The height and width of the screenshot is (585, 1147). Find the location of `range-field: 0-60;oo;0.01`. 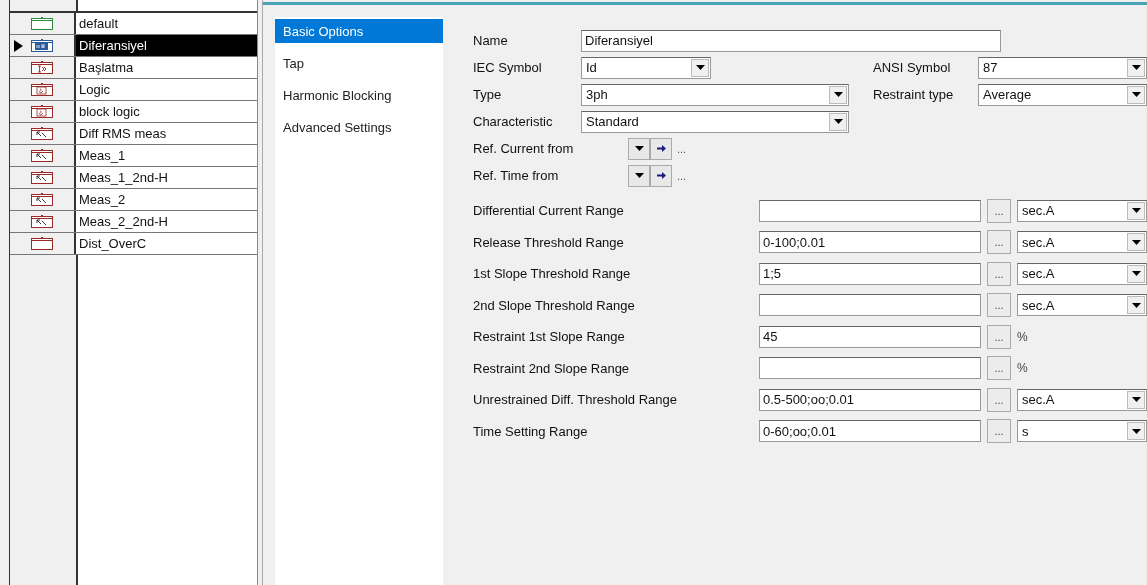

range-field: 0-60;oo;0.01 is located at coordinates (870, 431).